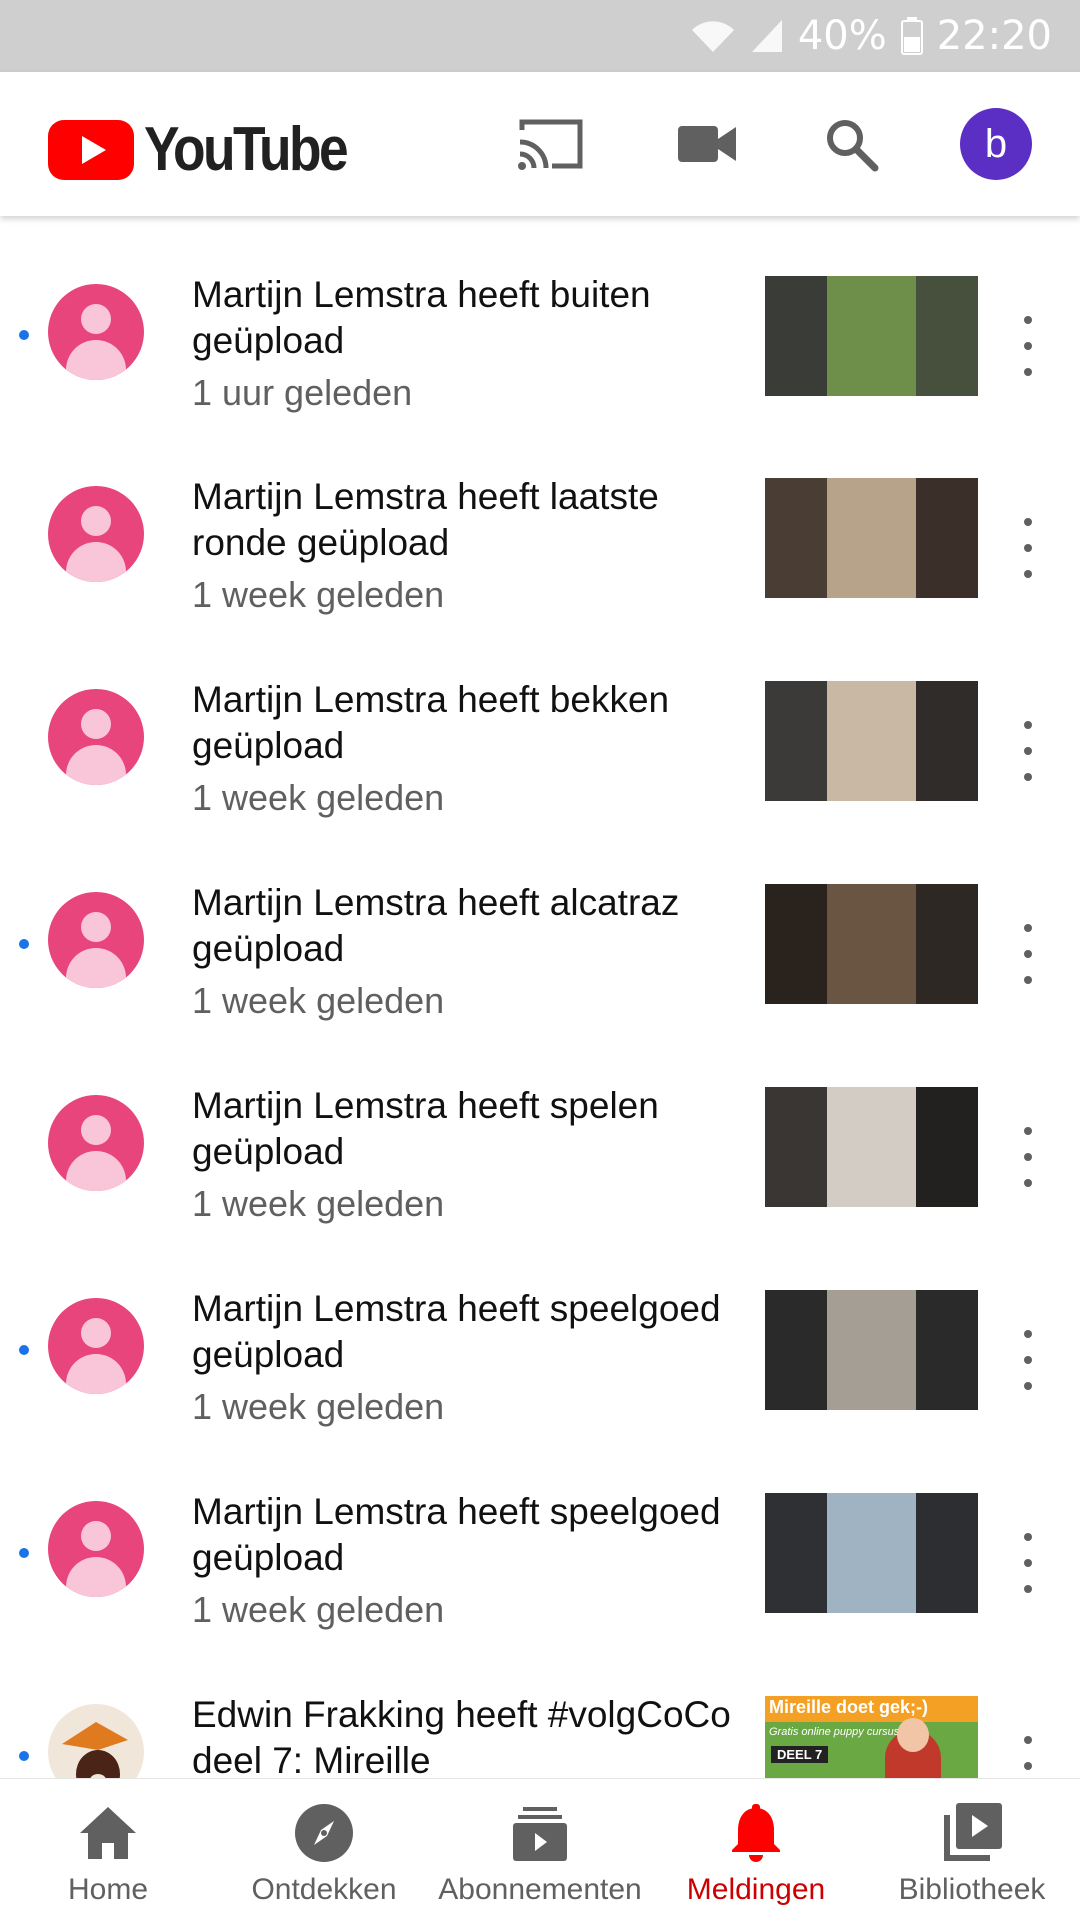 This screenshot has width=1080, height=1920. I want to click on cast-icon, so click(550, 144).